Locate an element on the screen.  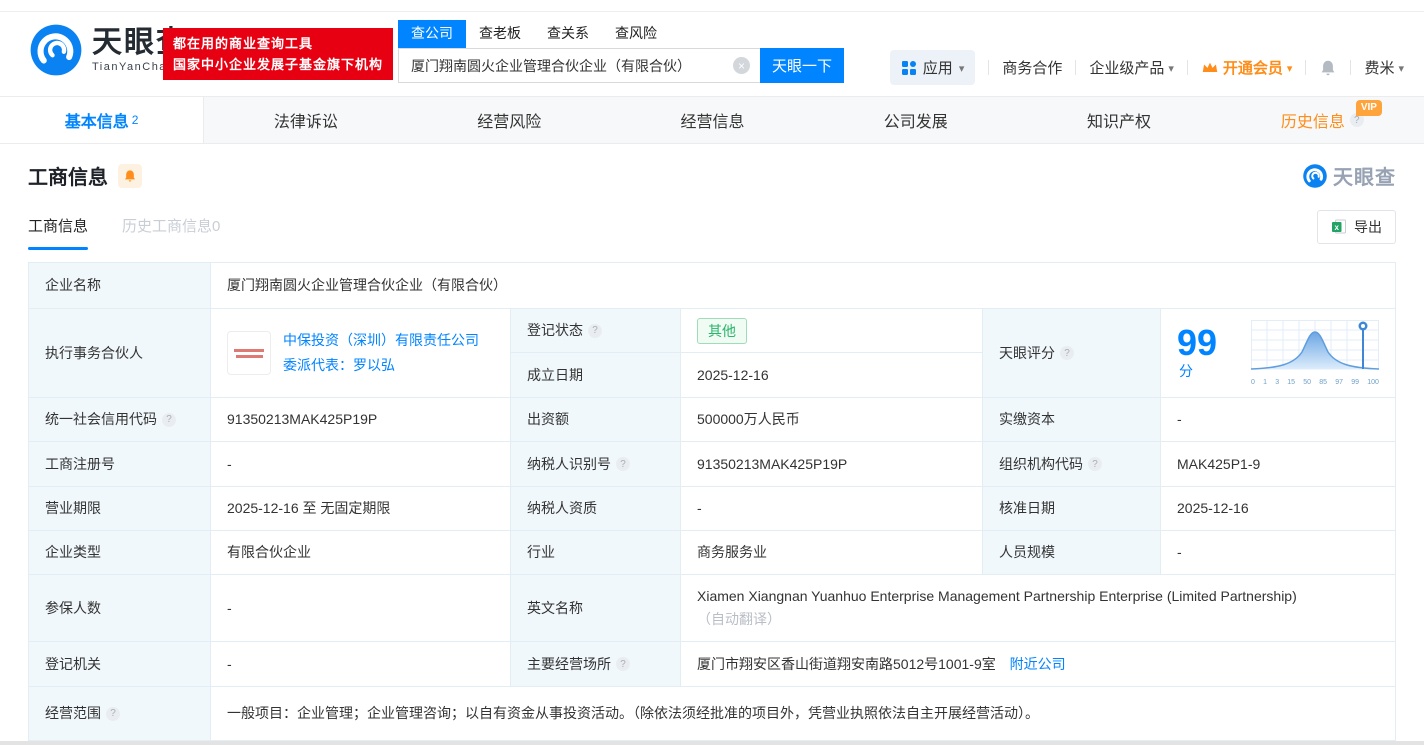
credit-code-value: 91350213MAK425P19P is located at coordinates (360, 419).